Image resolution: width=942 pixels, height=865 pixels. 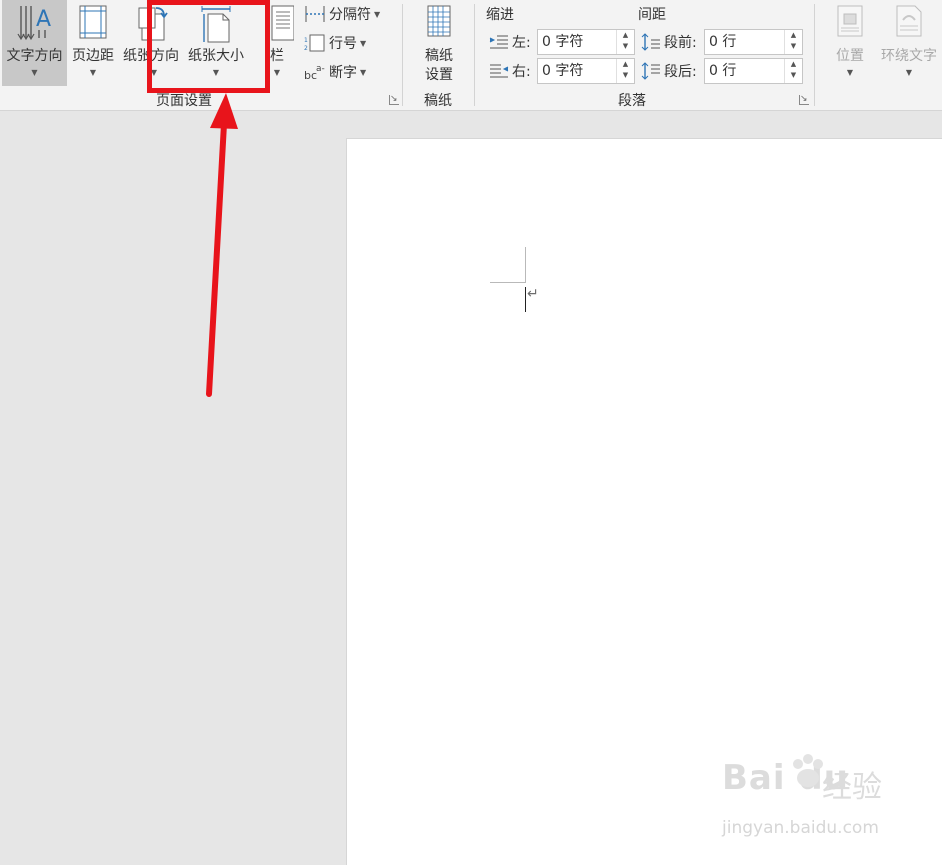 I want to click on watermark-brand: 经验, so click(x=852, y=787).